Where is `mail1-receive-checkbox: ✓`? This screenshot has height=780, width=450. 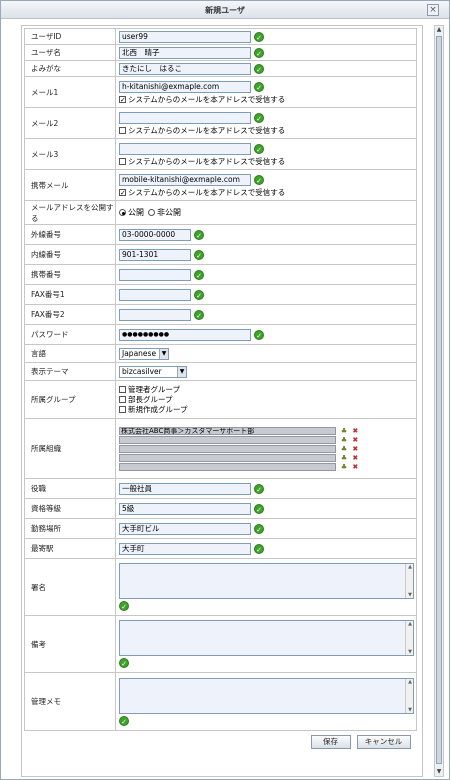
mail1-receive-checkbox: ✓ is located at coordinates (122, 99).